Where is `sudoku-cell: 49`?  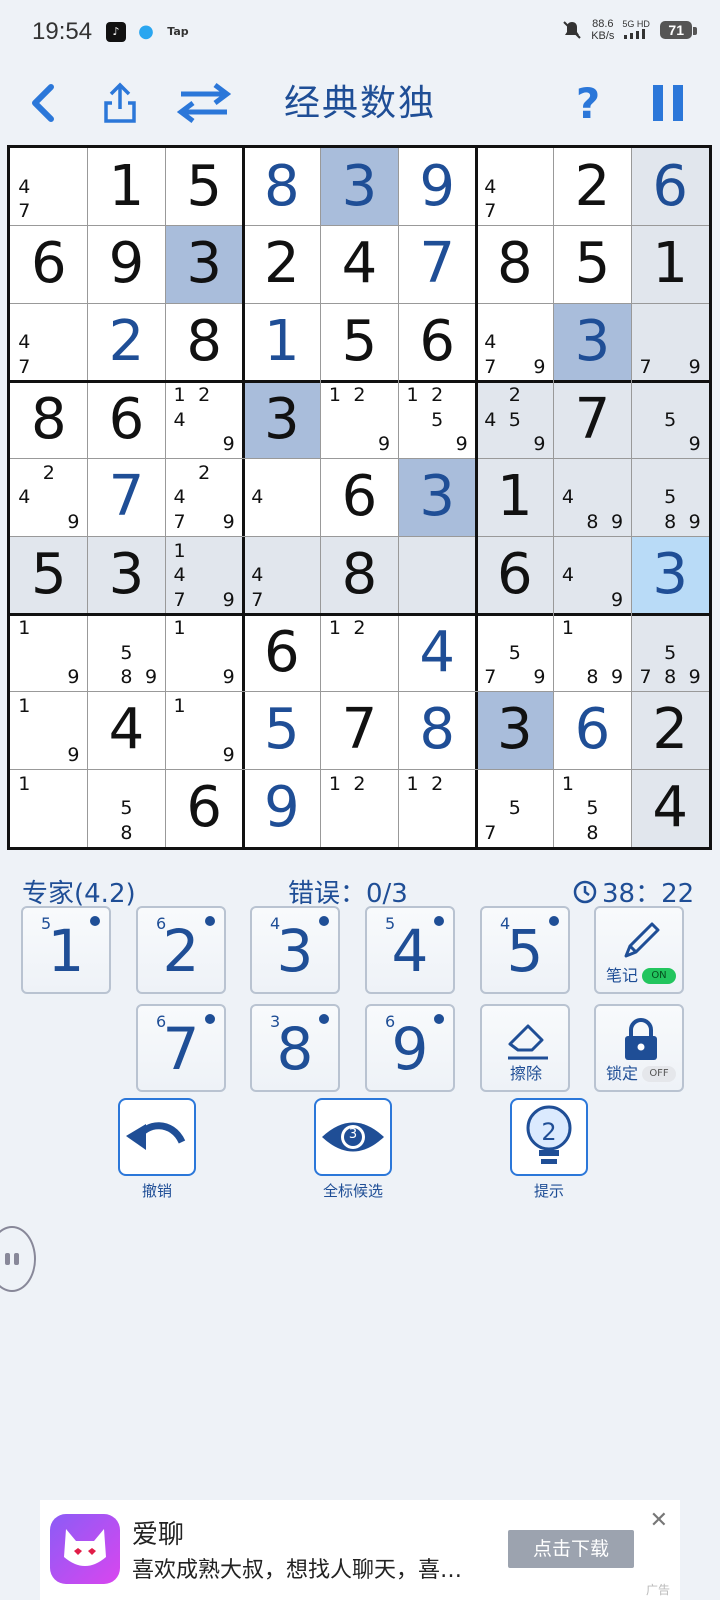
sudoku-cell: 49 is located at coordinates (592, 575).